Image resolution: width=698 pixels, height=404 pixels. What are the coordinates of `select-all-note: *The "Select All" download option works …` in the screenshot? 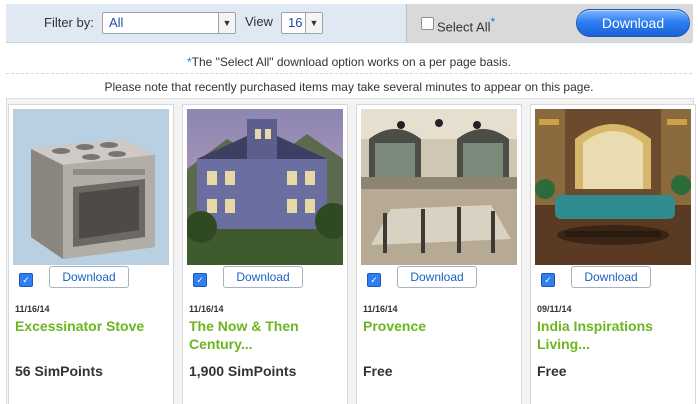 It's located at (349, 62).